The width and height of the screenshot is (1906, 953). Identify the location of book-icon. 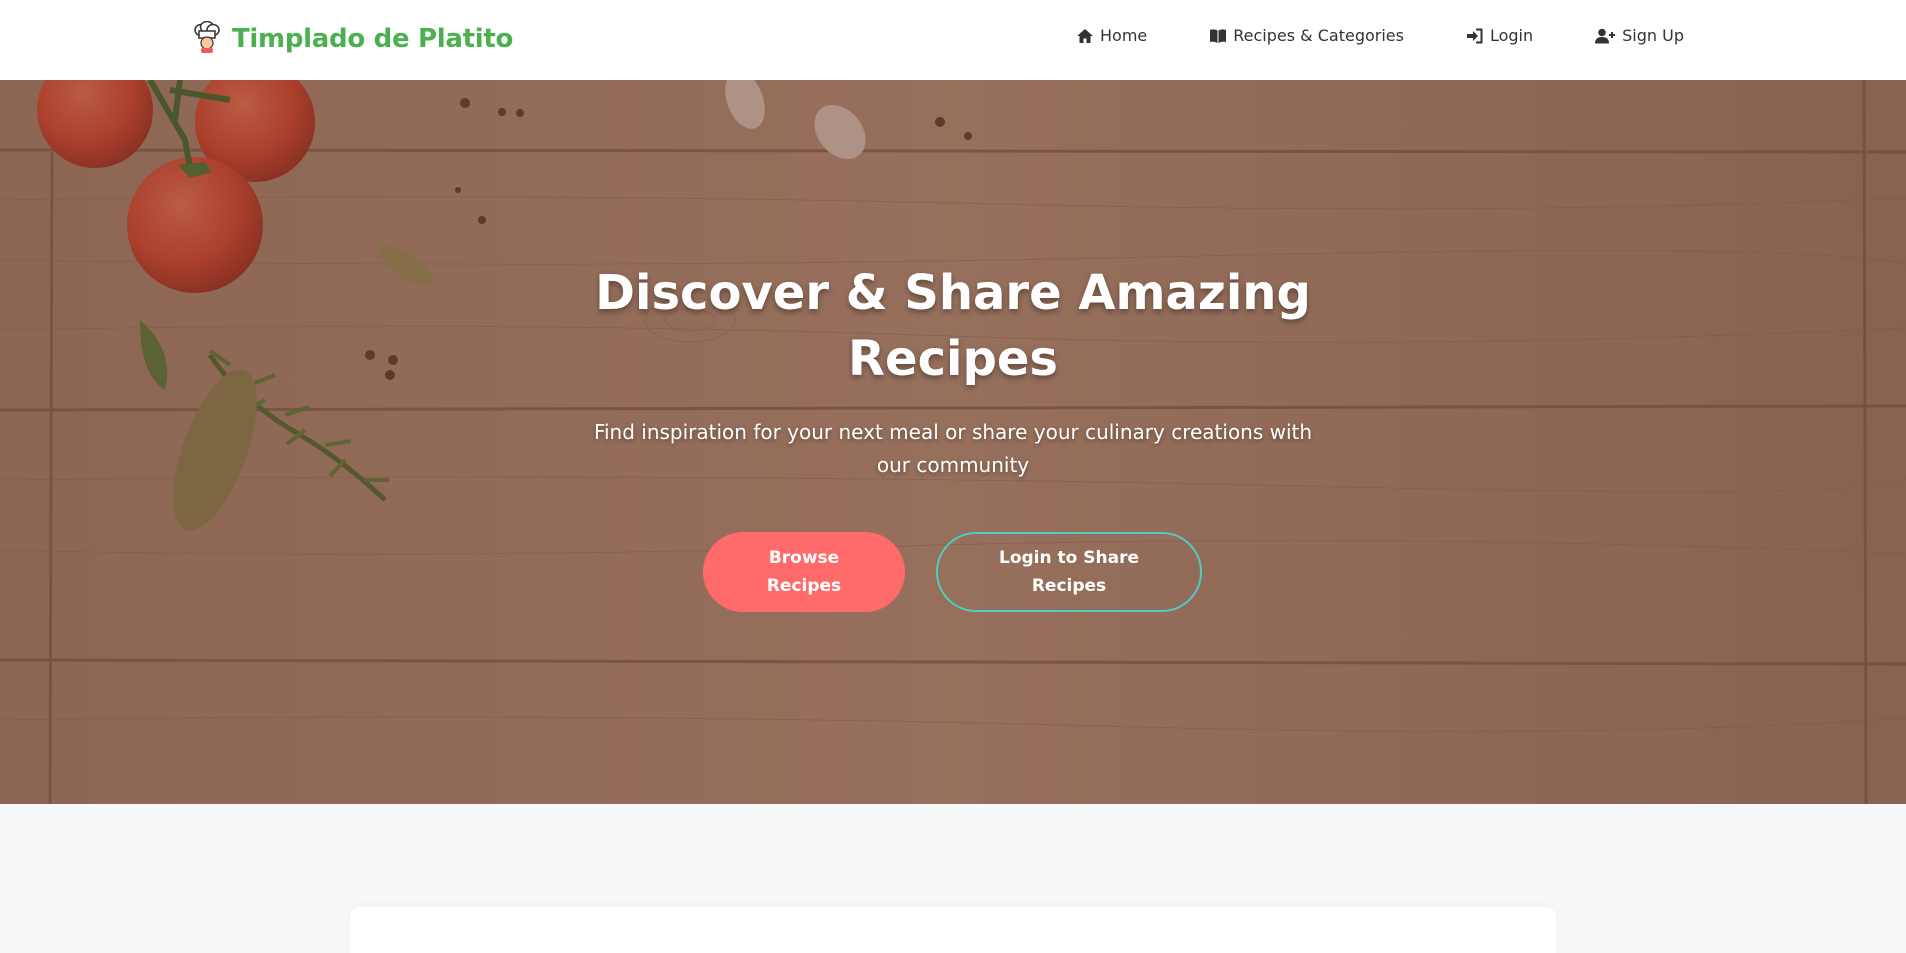
(1218, 36).